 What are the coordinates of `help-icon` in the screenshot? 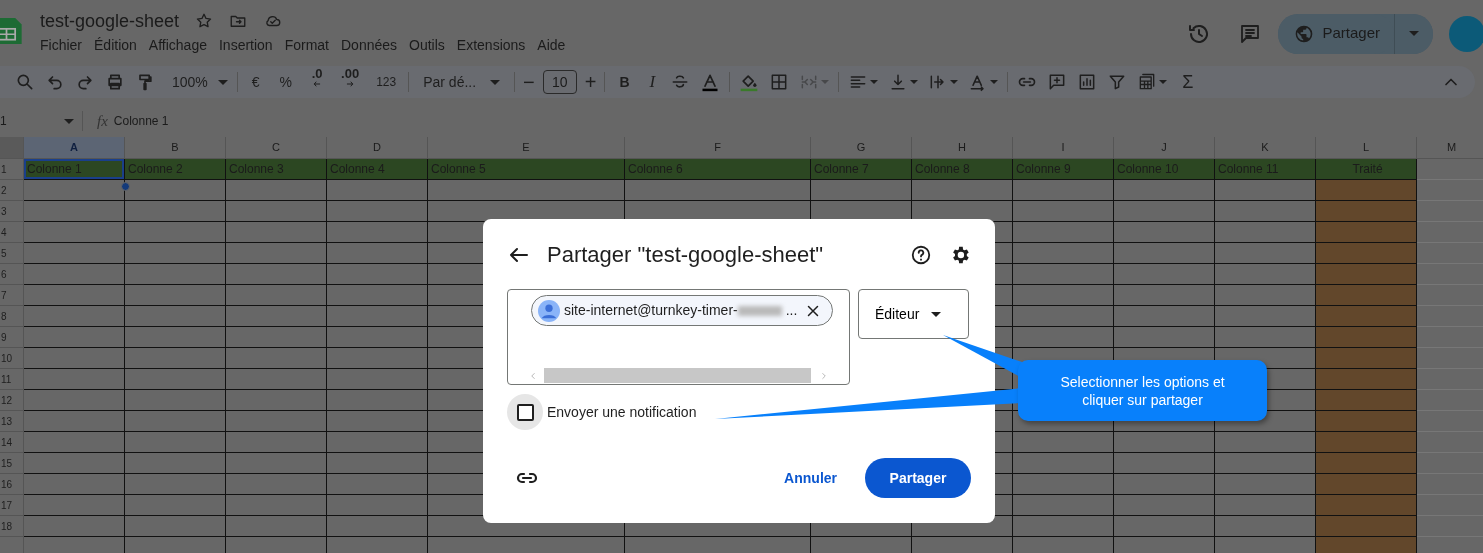 It's located at (921, 255).